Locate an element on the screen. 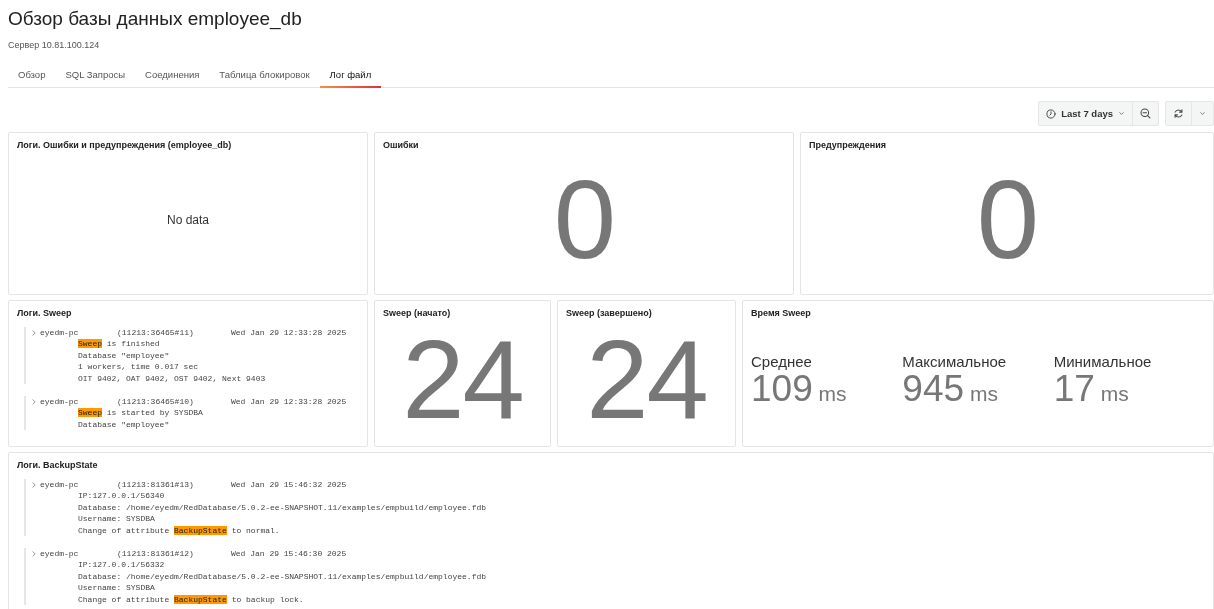 Image resolution: width=1214 pixels, height=609 pixels. log-entry: eyedm-pc (11213:36465#10) Wed Jan 29 12:33:28 2025 Sweep is started by SYSDBA Database "employee" is located at coordinates (191, 413).